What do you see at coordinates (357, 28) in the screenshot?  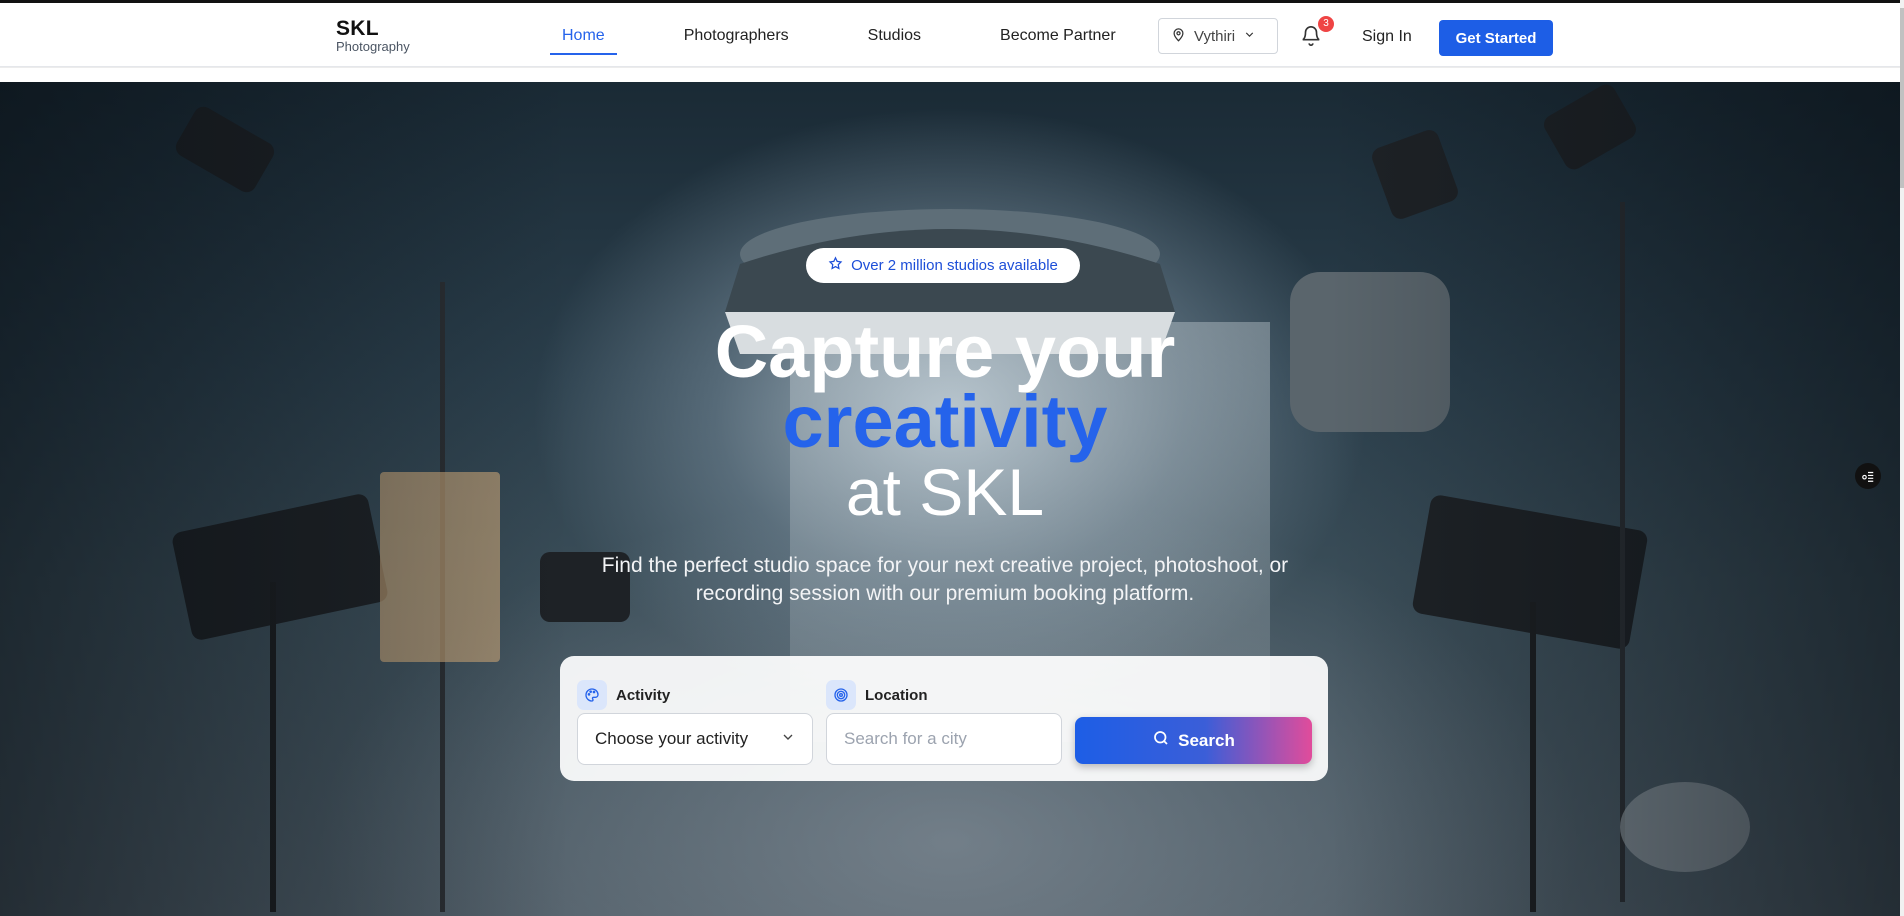 I see `brand-name: SKL` at bounding box center [357, 28].